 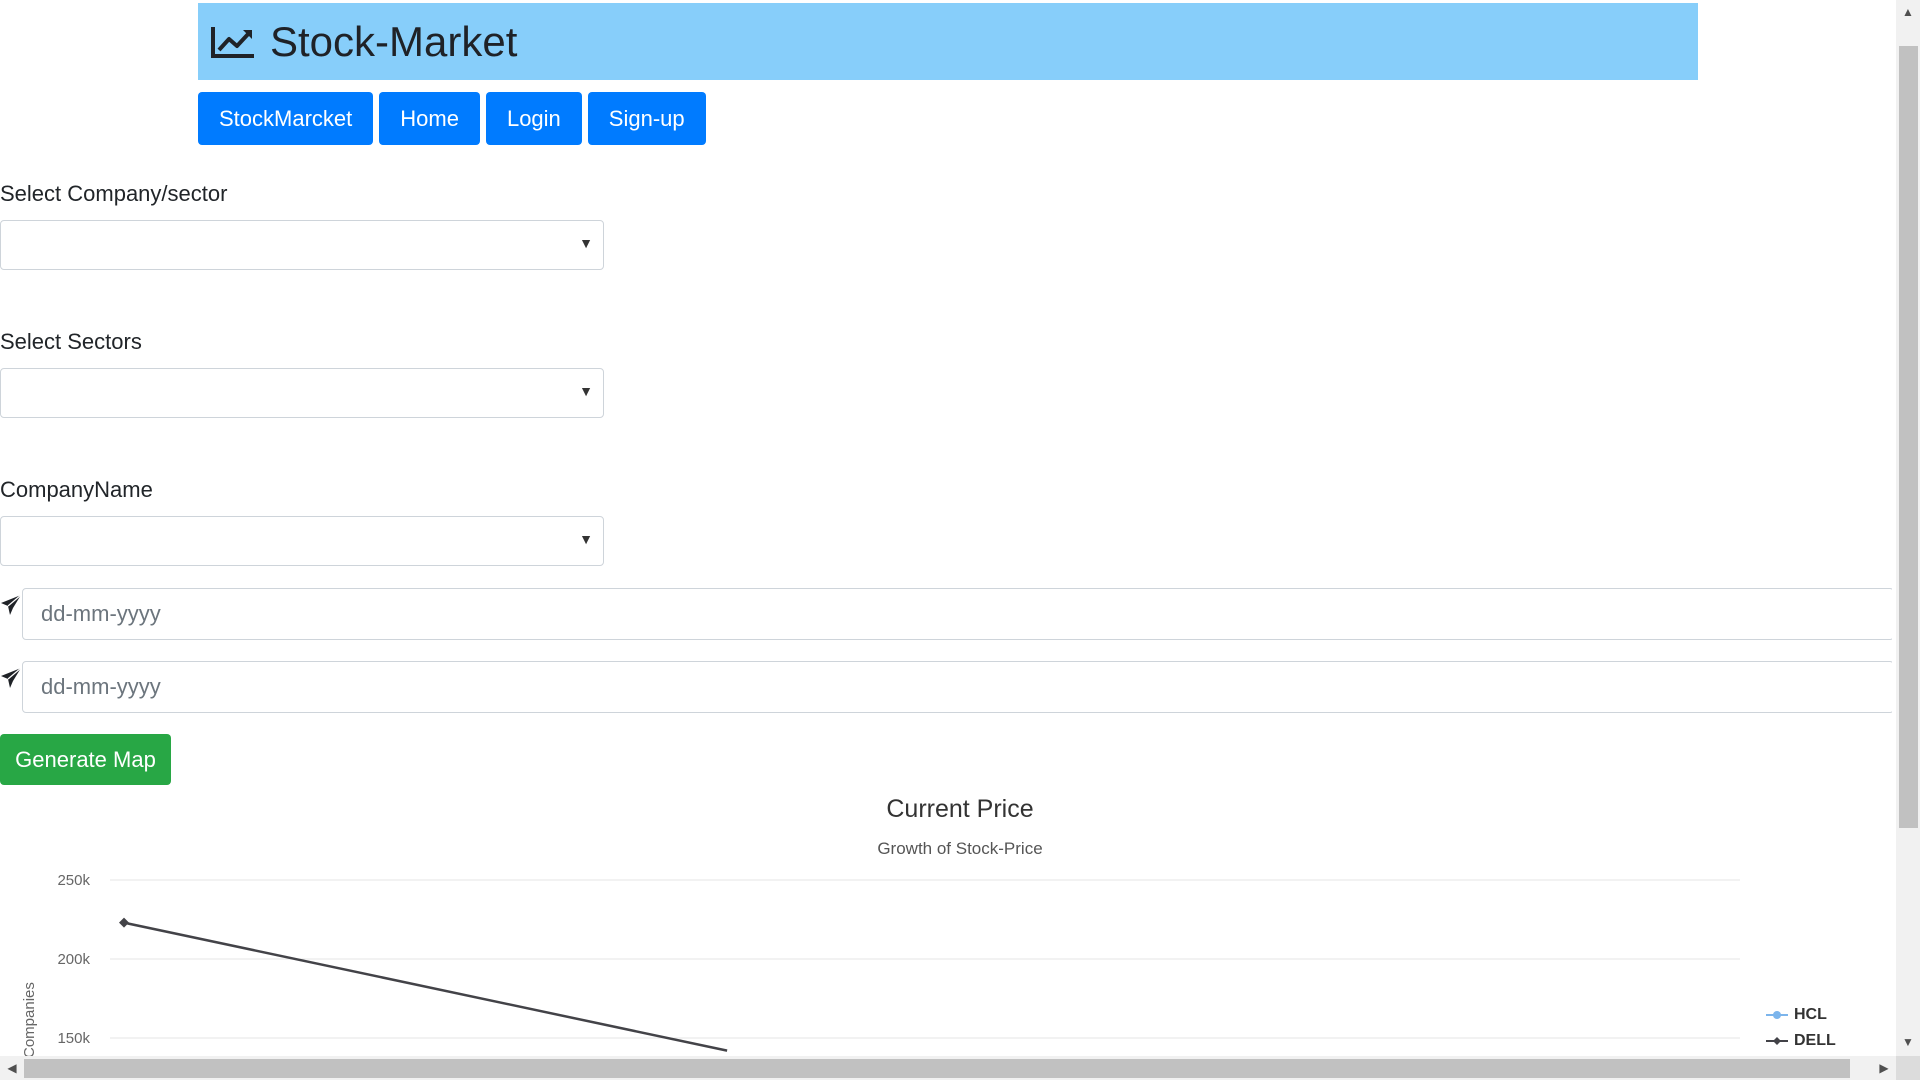 I want to click on to-date-row, so click(x=946, y=687).